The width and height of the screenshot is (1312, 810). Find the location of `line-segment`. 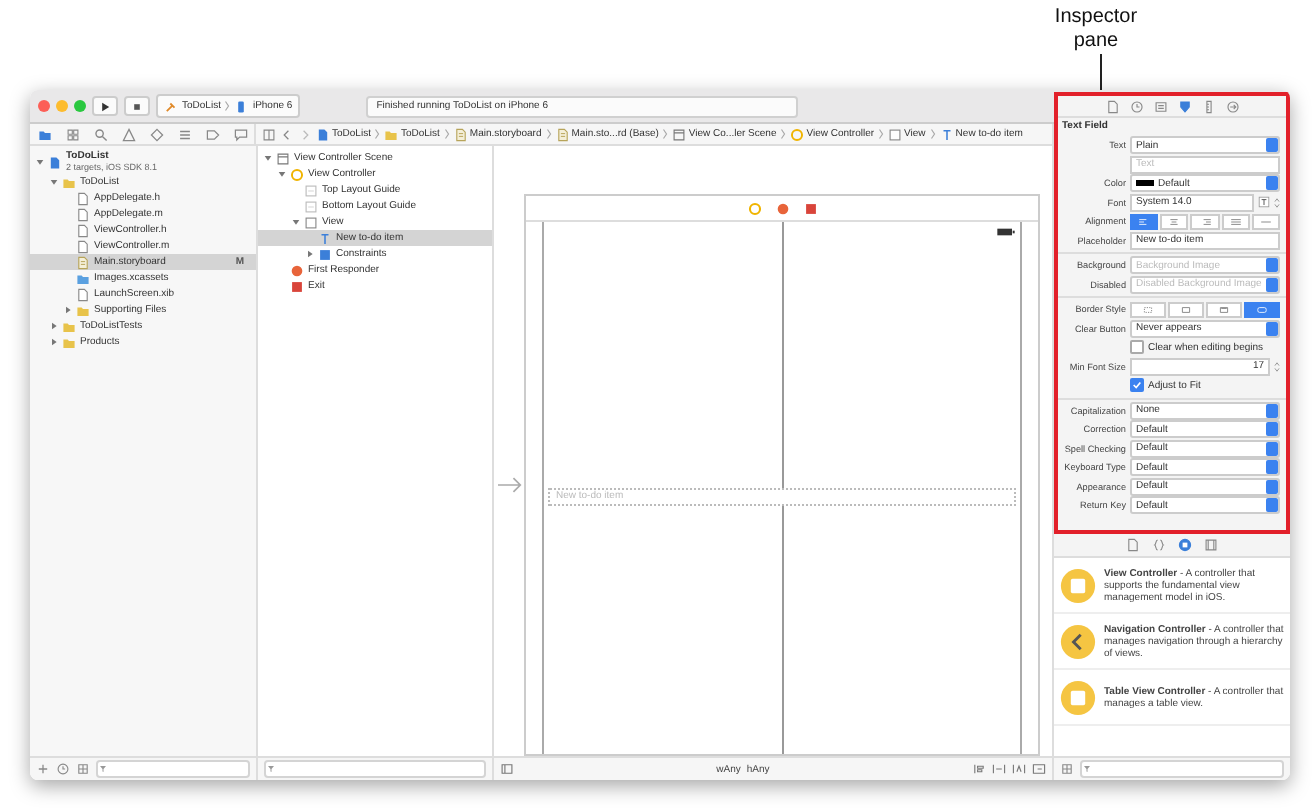

line-segment is located at coordinates (1186, 309).